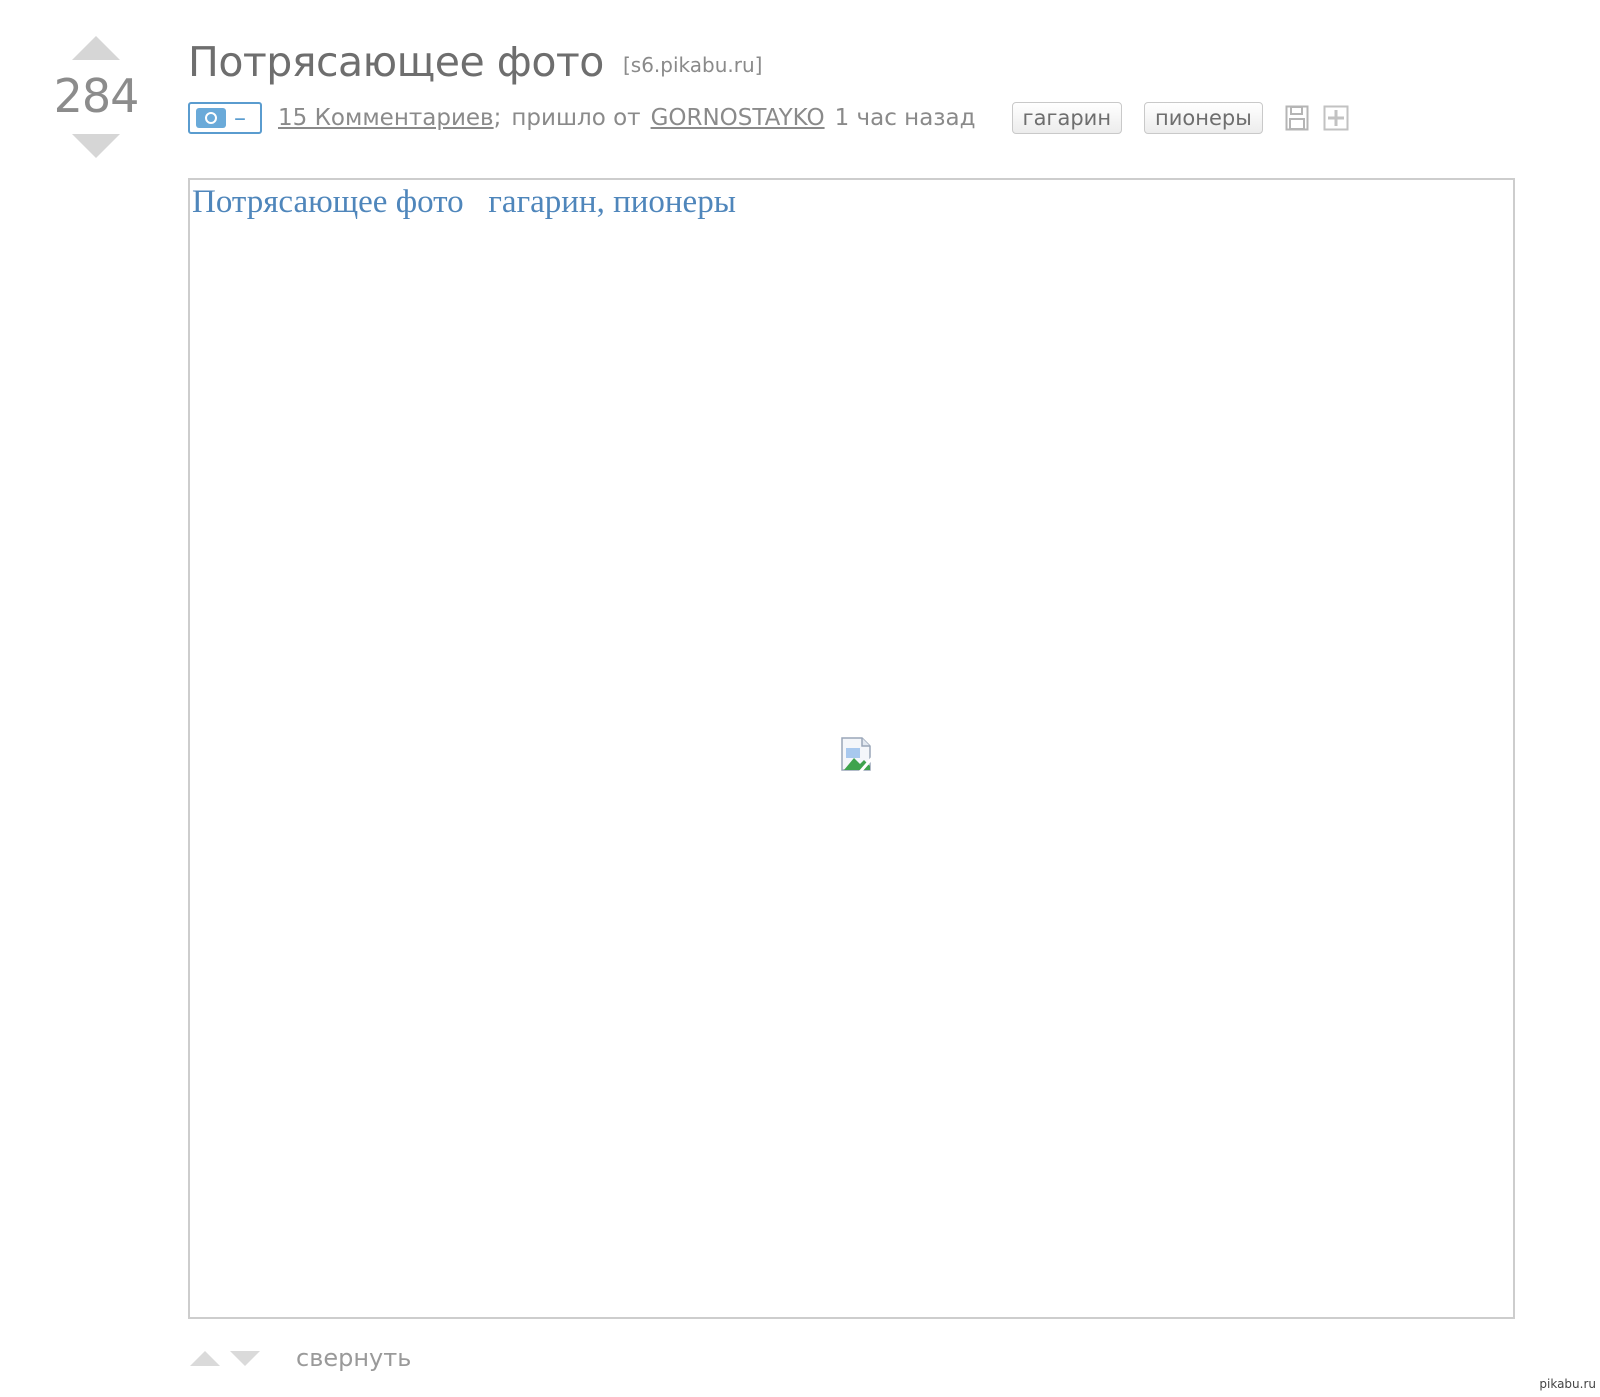  I want to click on tag-gagarin: гагарин, so click(1067, 118).